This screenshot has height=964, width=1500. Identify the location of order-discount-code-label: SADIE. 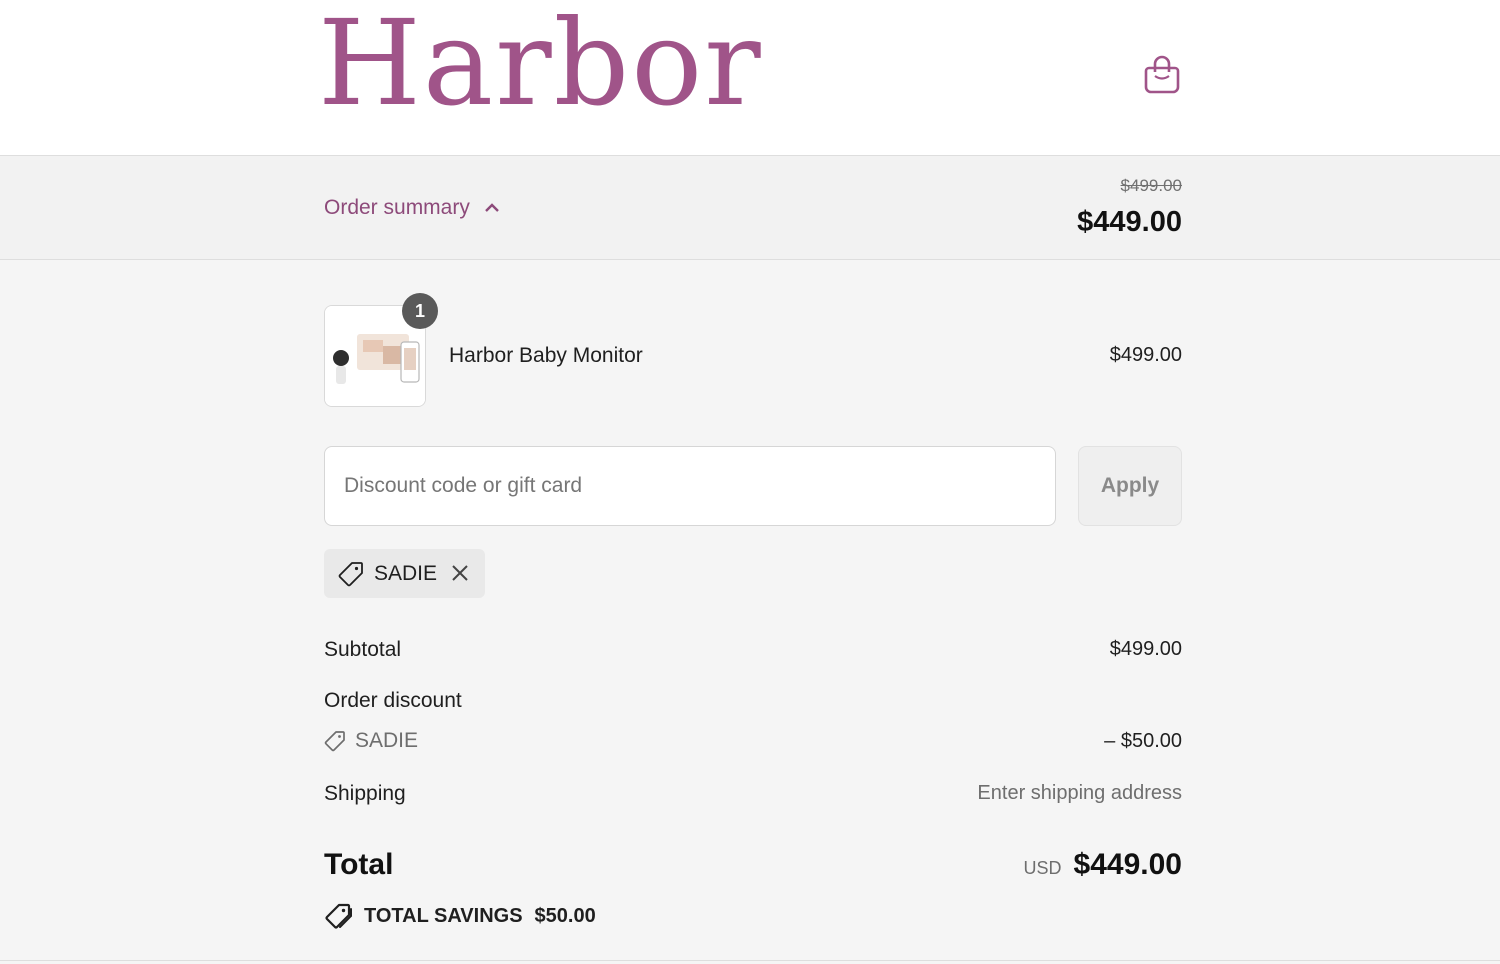
(387, 740).